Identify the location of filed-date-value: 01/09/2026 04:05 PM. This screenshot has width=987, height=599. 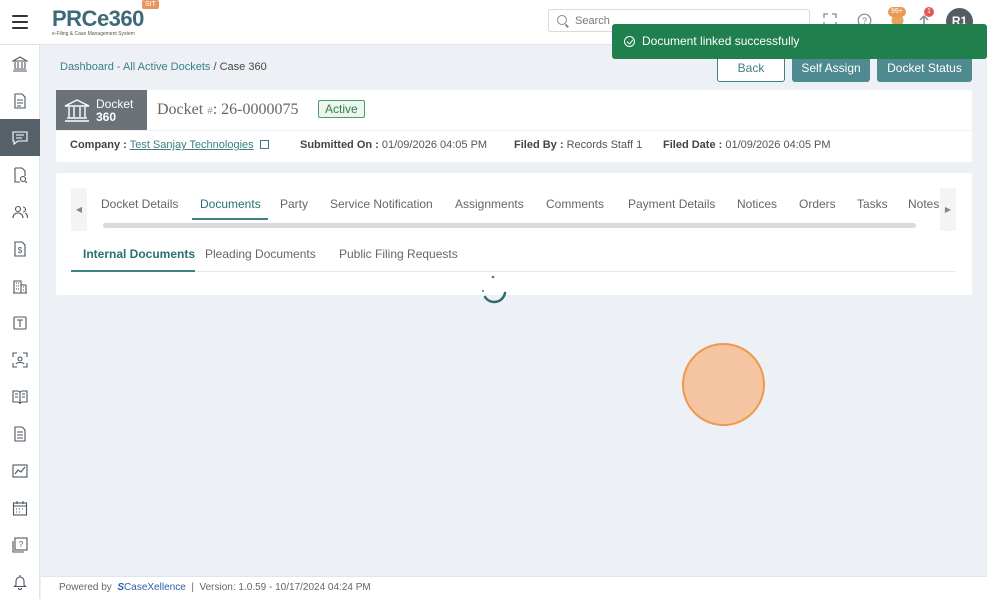
(778, 145).